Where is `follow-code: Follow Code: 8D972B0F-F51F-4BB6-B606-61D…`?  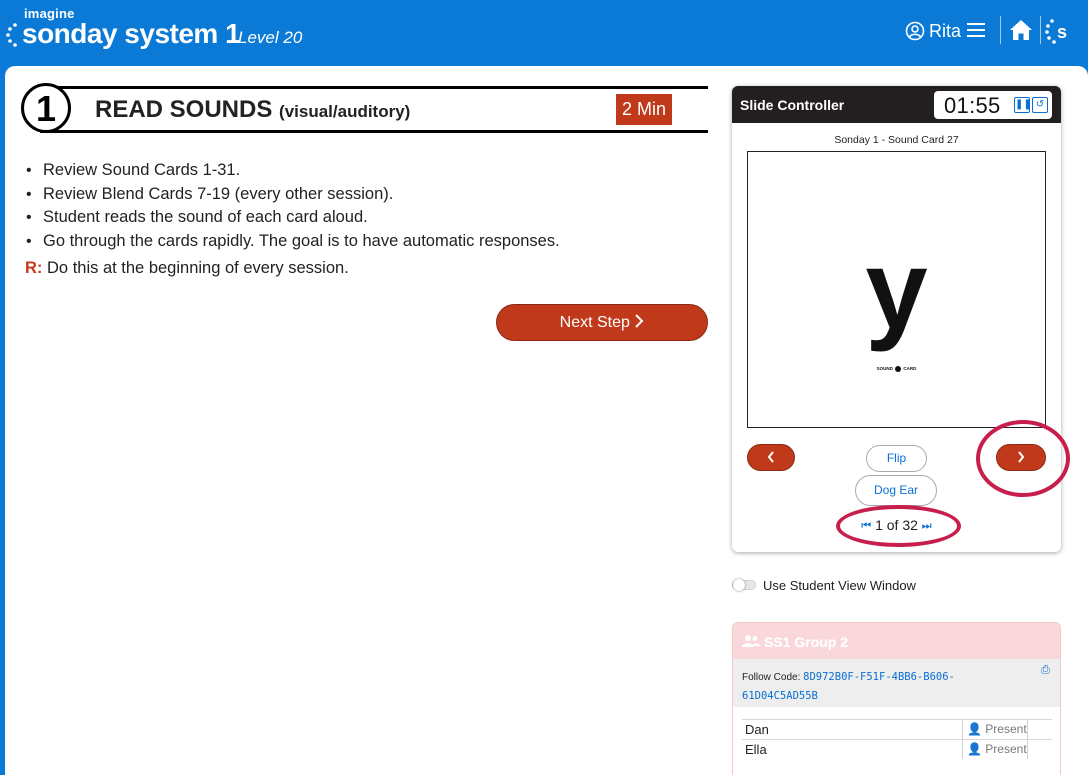 follow-code: Follow Code: 8D972B0F-F51F-4BB6-B606-61D… is located at coordinates (852, 687).